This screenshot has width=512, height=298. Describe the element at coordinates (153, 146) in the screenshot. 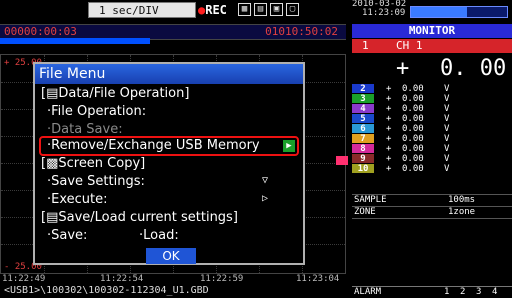

I see `remove-usb-item: ·Remove/Exchange USB Memory` at that location.